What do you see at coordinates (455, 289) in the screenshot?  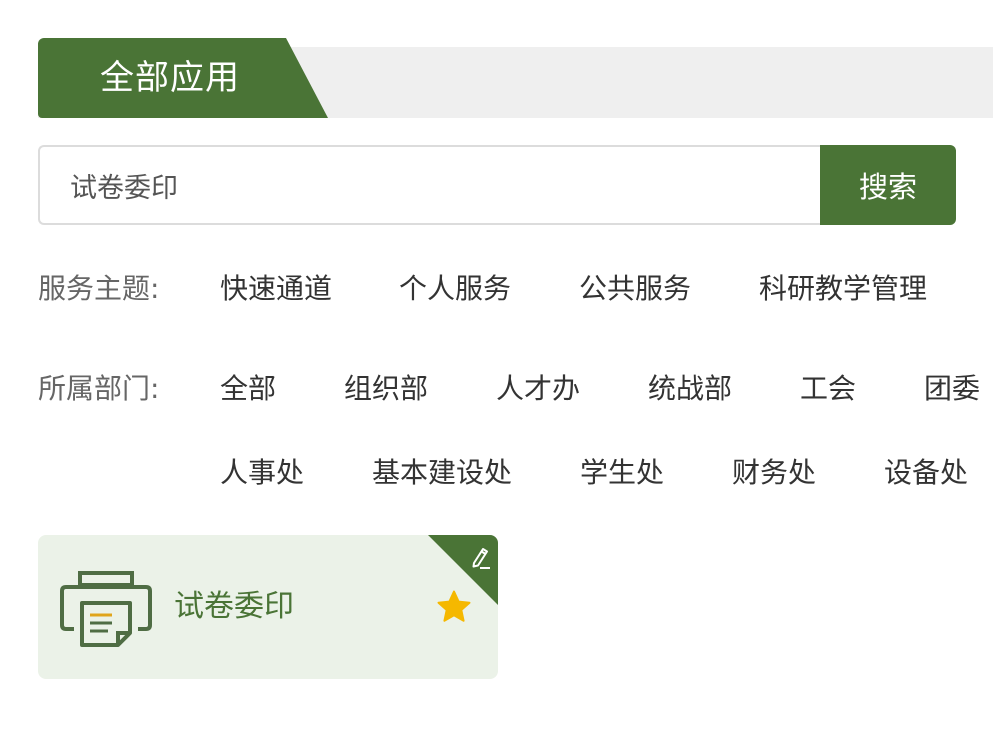 I see `topic-item-personal-service: 个人服务` at bounding box center [455, 289].